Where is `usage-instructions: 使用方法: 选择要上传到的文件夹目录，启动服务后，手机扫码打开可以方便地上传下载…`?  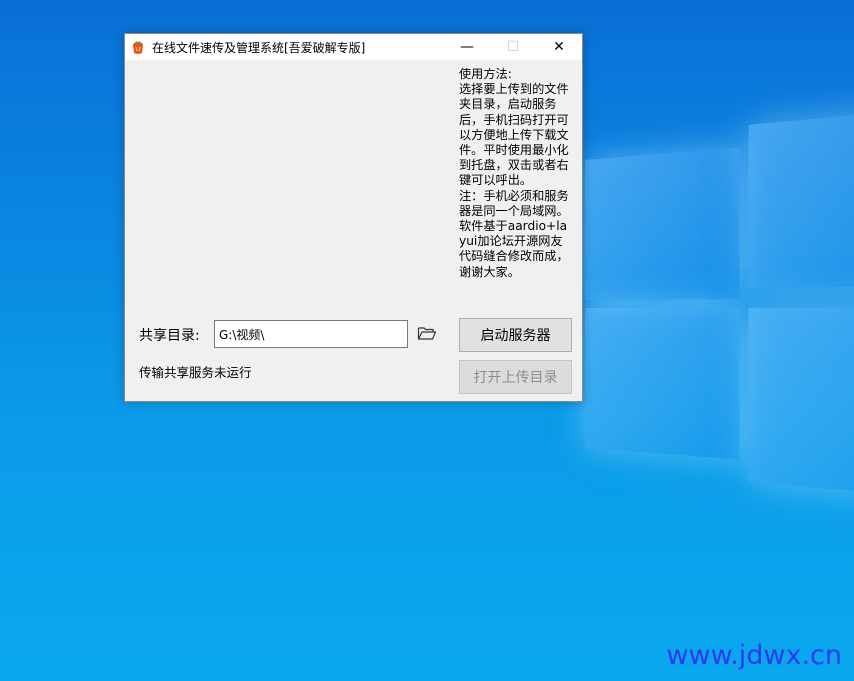
usage-instructions: 使用方法: 选择要上传到的文件夹目录，启动服务后，手机扫码打开可以方便地上传下载… is located at coordinates (514, 173).